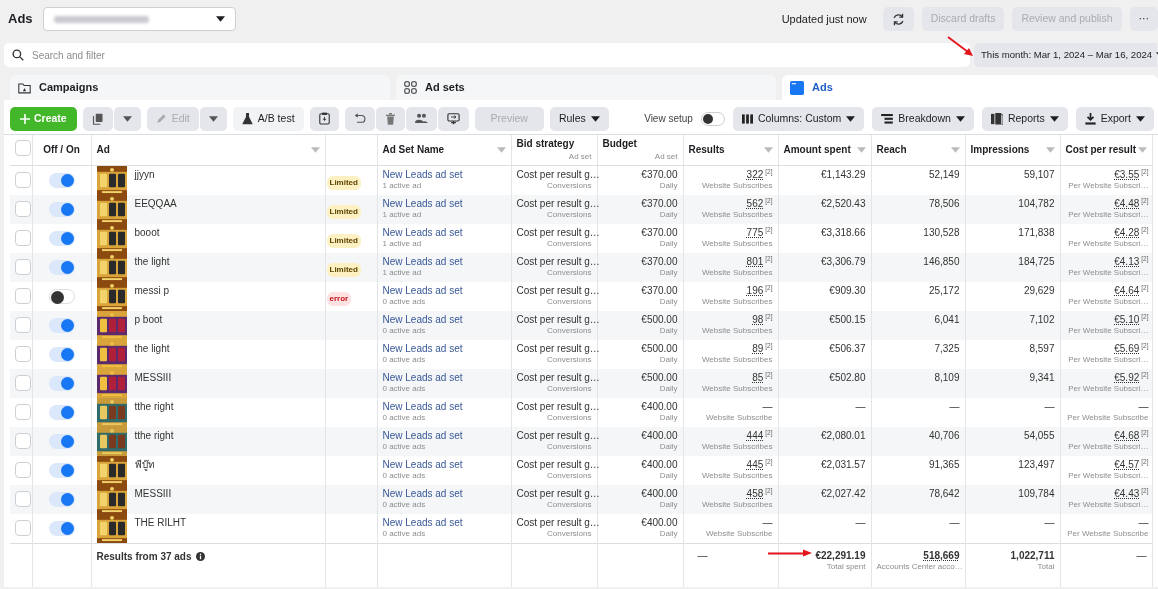 The width and height of the screenshot is (1158, 589). What do you see at coordinates (1065, 55) in the screenshot?
I see `date-range-button: This month: Mar 1, 2024 – Mar 16, 2024` at bounding box center [1065, 55].